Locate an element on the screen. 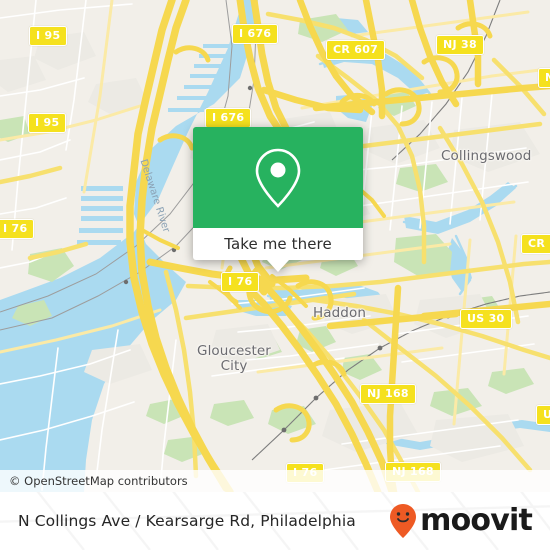  popup-tail-pointer is located at coordinates (278, 266).